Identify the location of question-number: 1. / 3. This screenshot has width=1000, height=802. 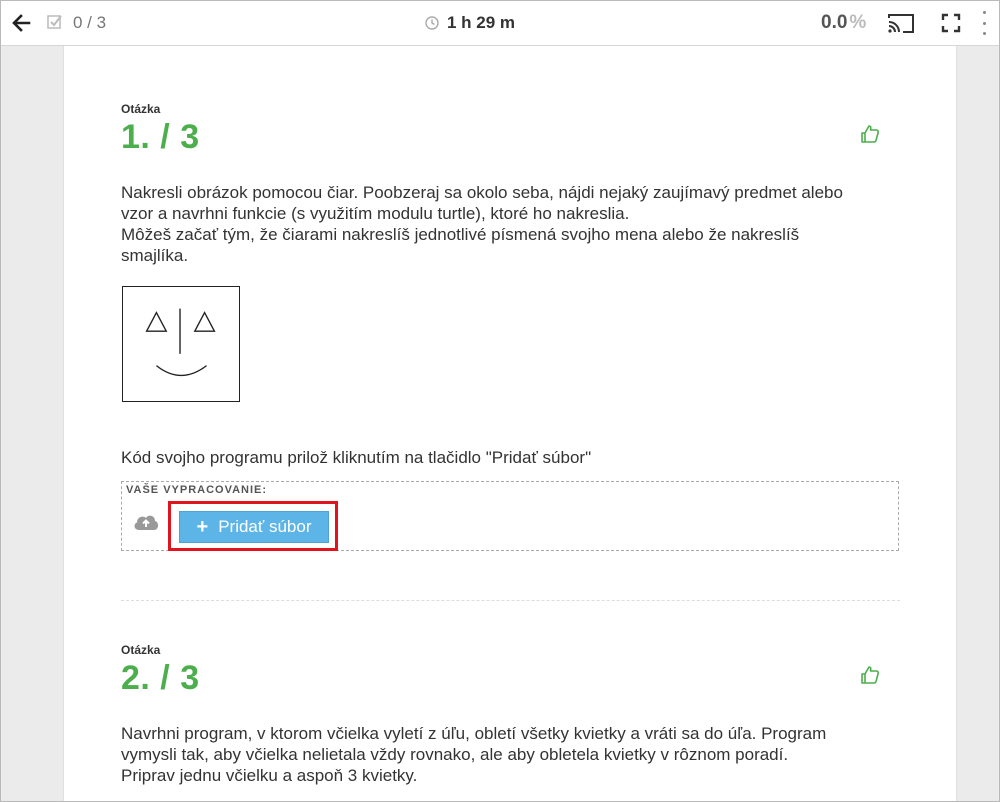
(160, 137).